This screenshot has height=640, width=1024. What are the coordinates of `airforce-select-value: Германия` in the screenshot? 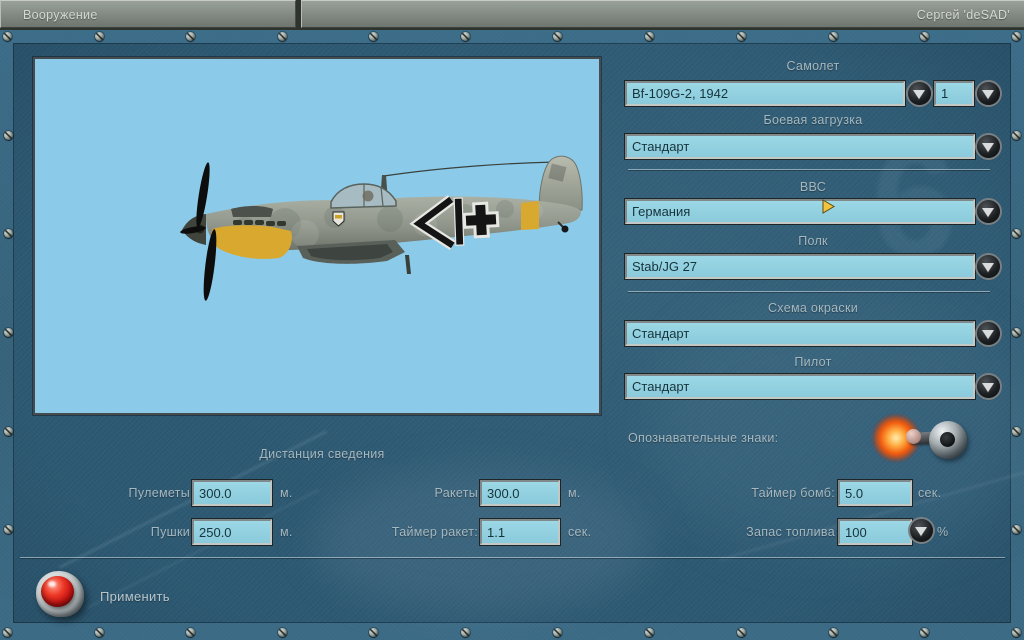 It's located at (661, 211).